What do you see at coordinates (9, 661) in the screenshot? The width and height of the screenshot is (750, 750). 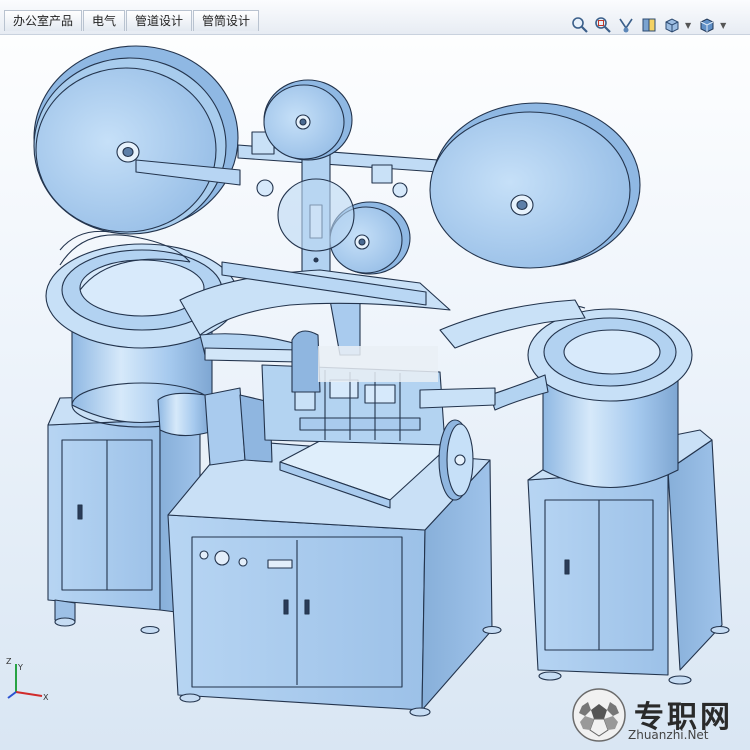 I see `triad-z-label: Z` at bounding box center [9, 661].